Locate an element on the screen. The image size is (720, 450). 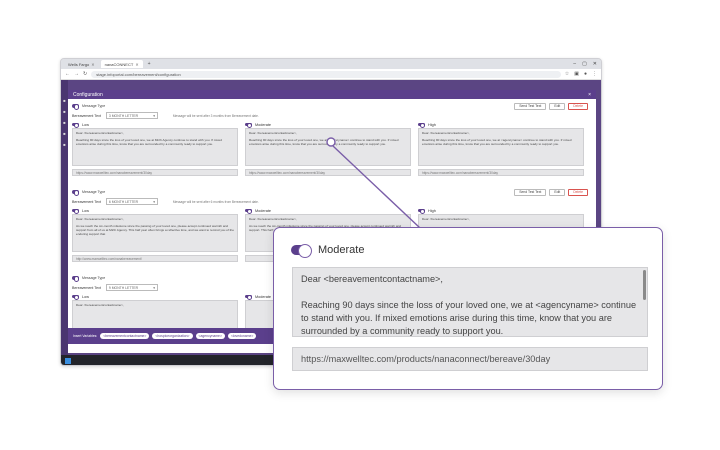
start-icon is located at coordinates (68, 361).